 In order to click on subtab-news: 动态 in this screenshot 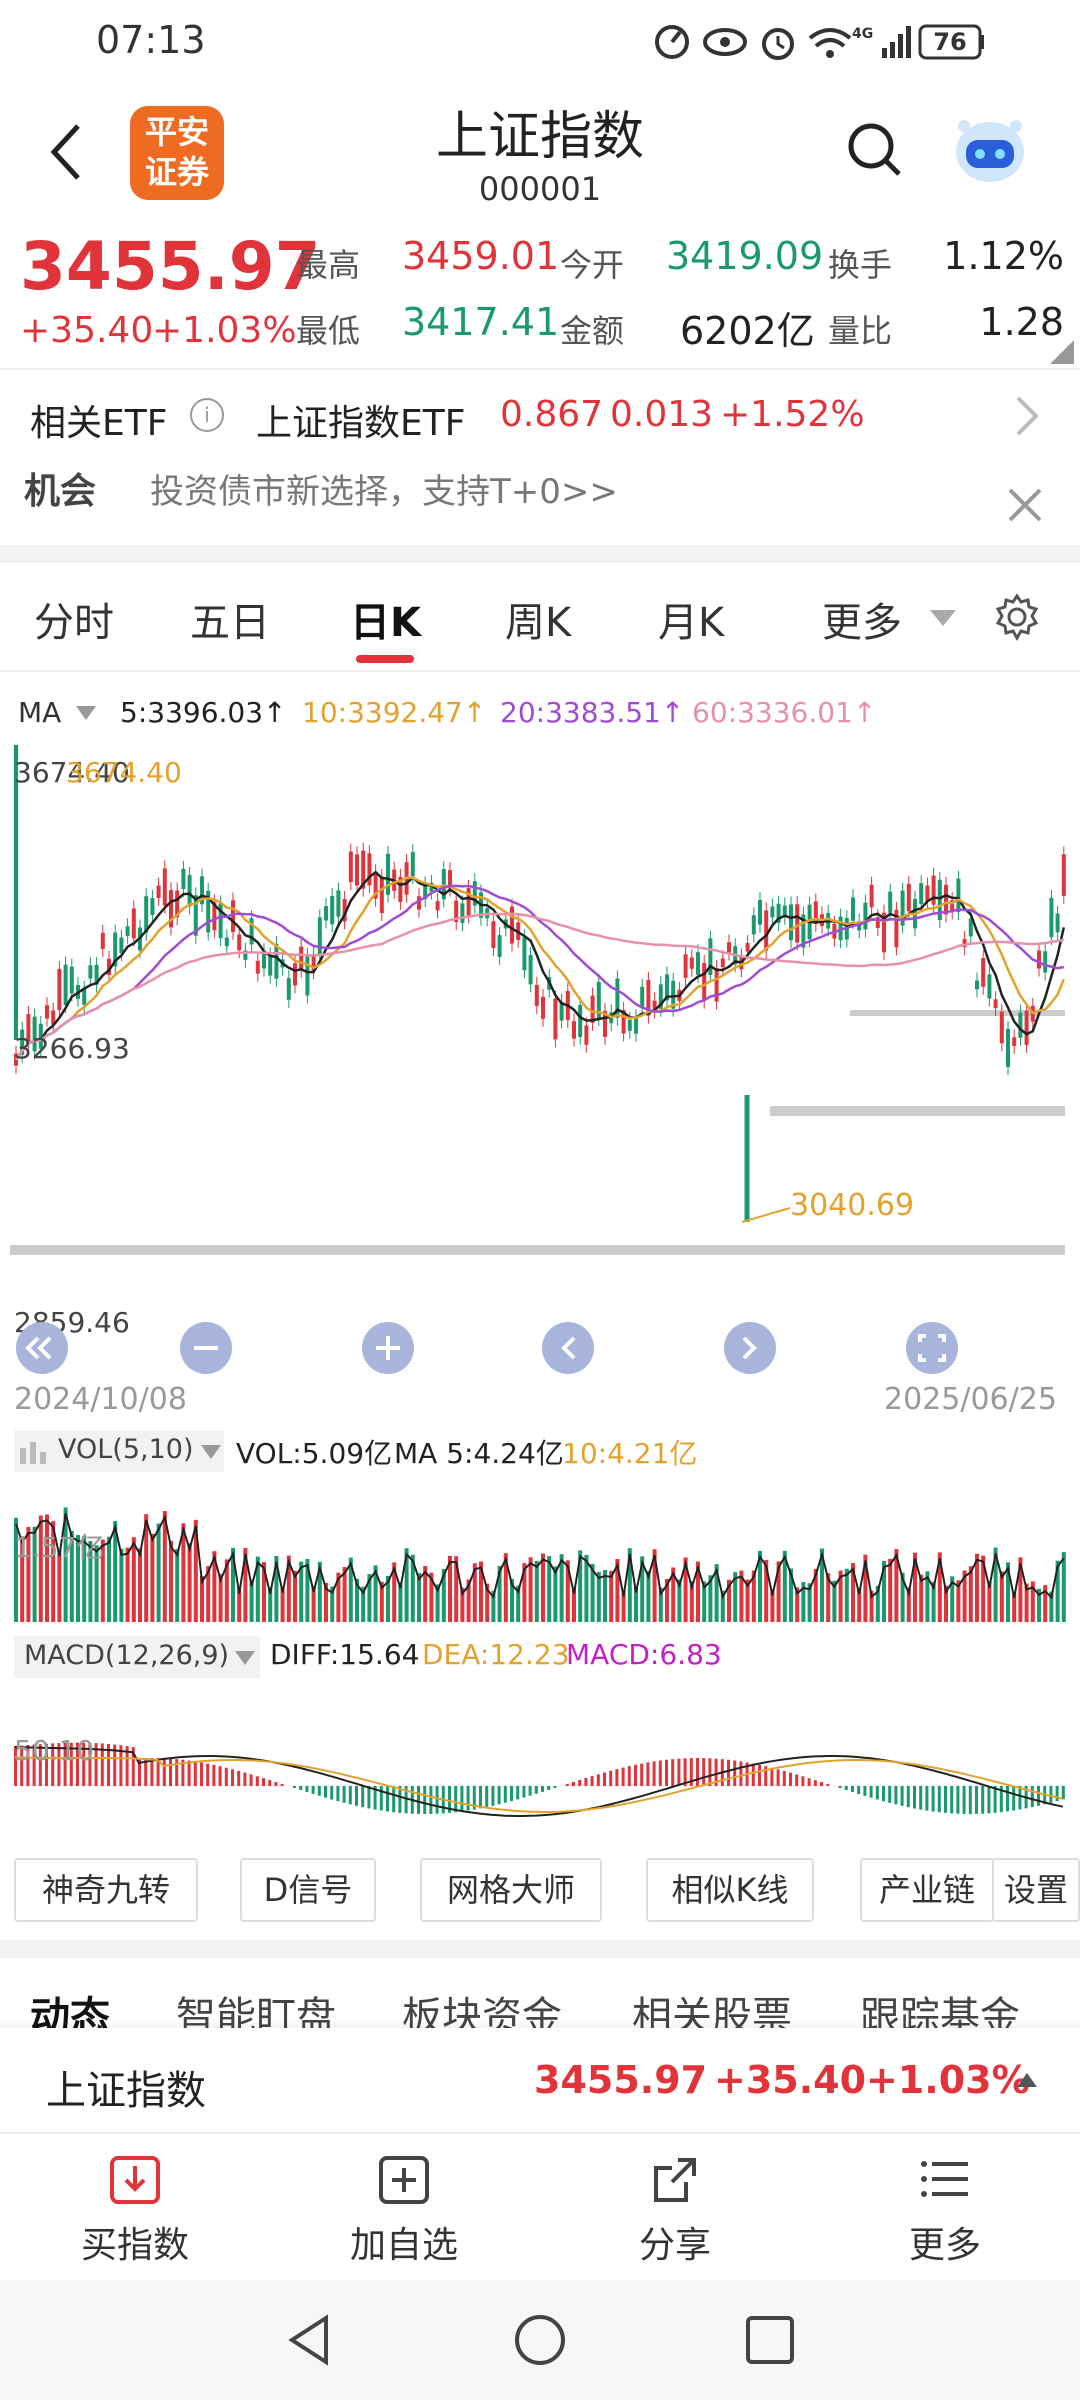, I will do `click(70, 2006)`.